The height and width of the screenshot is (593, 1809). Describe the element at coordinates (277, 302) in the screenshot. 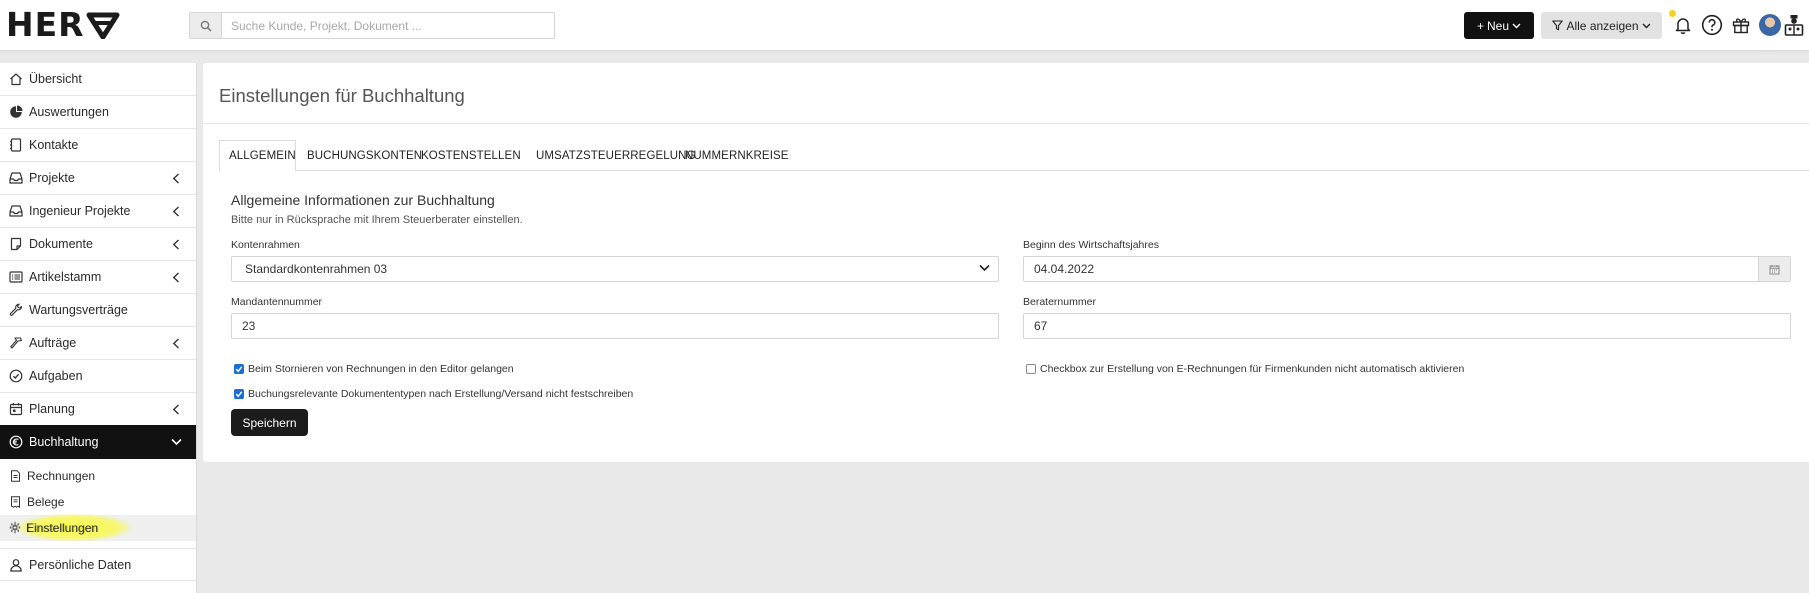

I see `mandant-label: Mandantennummer` at that location.